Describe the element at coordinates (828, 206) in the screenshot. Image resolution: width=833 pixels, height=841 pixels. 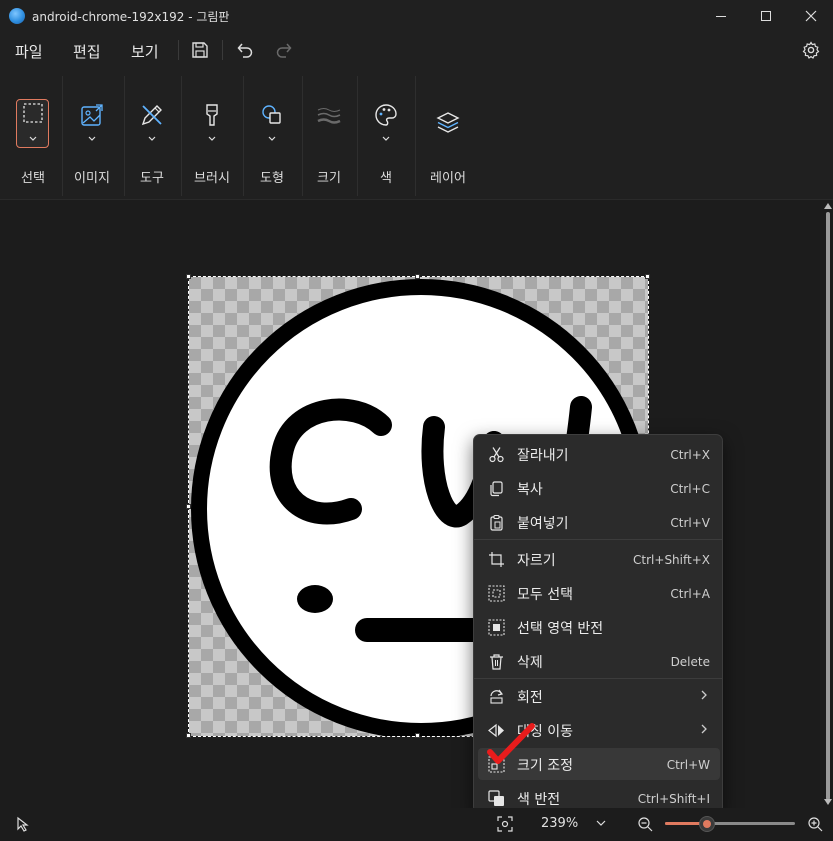
I see `scroll-up-icon` at that location.